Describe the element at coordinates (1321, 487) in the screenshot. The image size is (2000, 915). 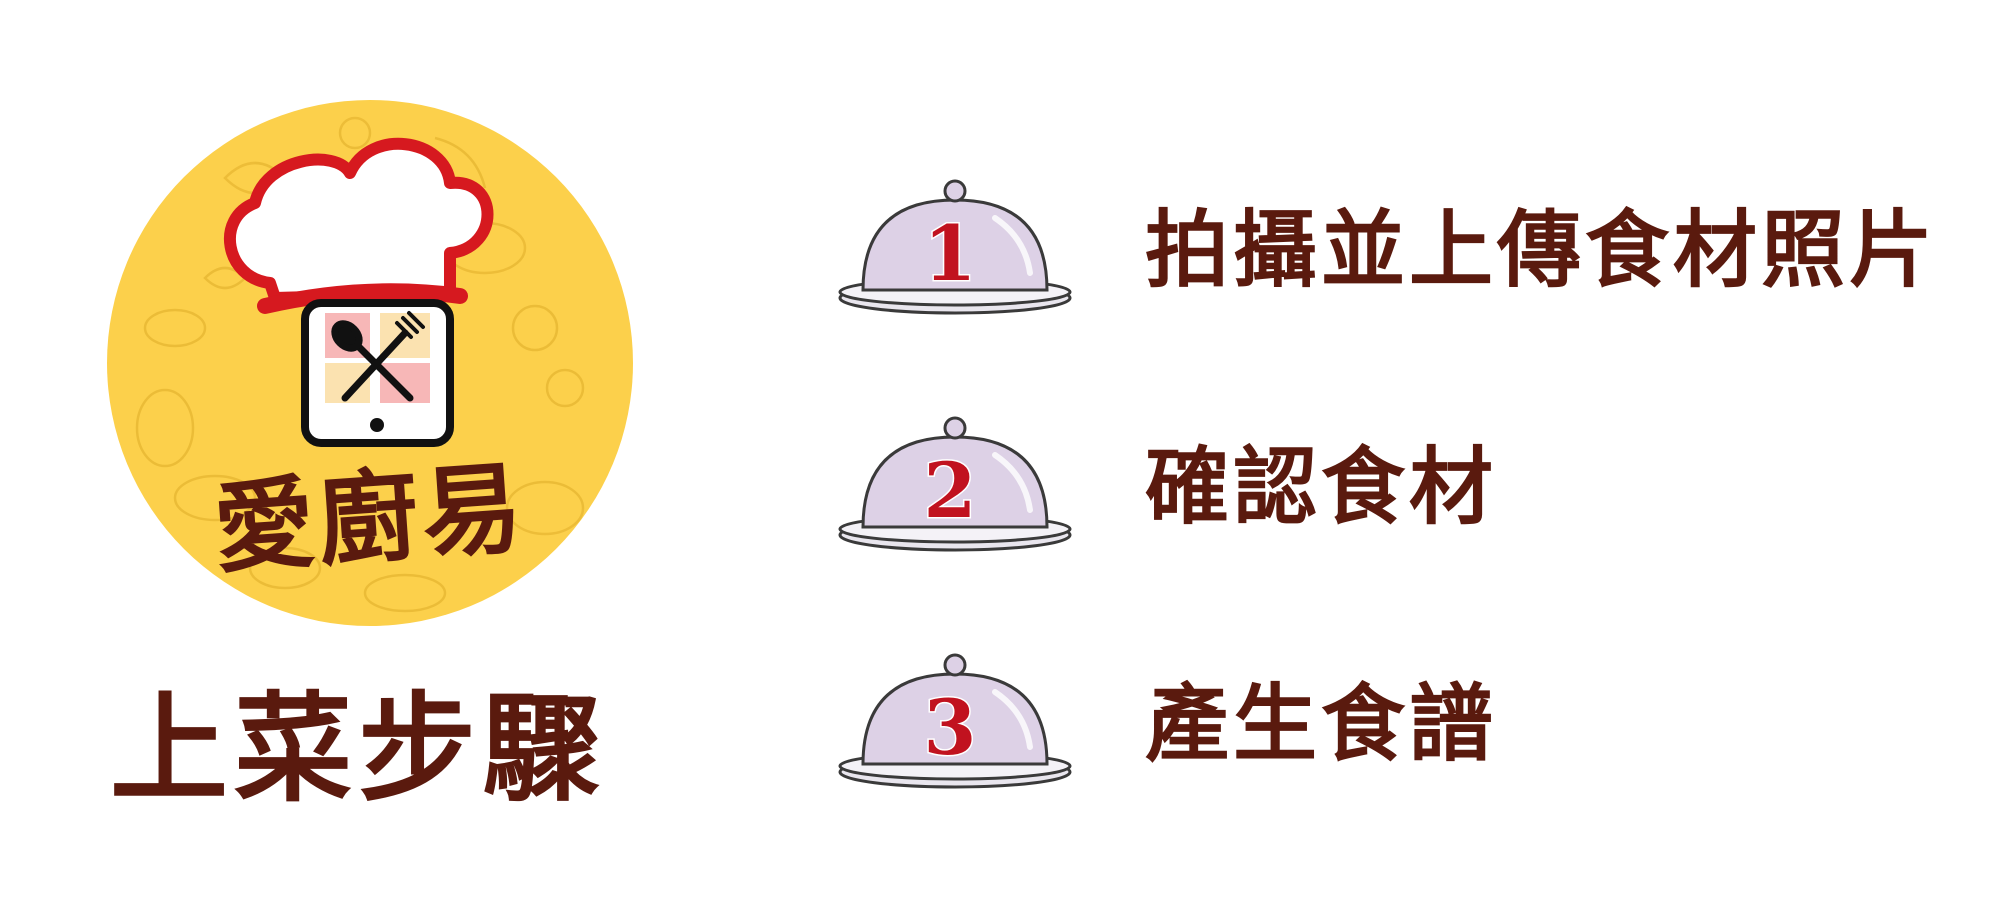
I see `step-label: 確認食材` at that location.